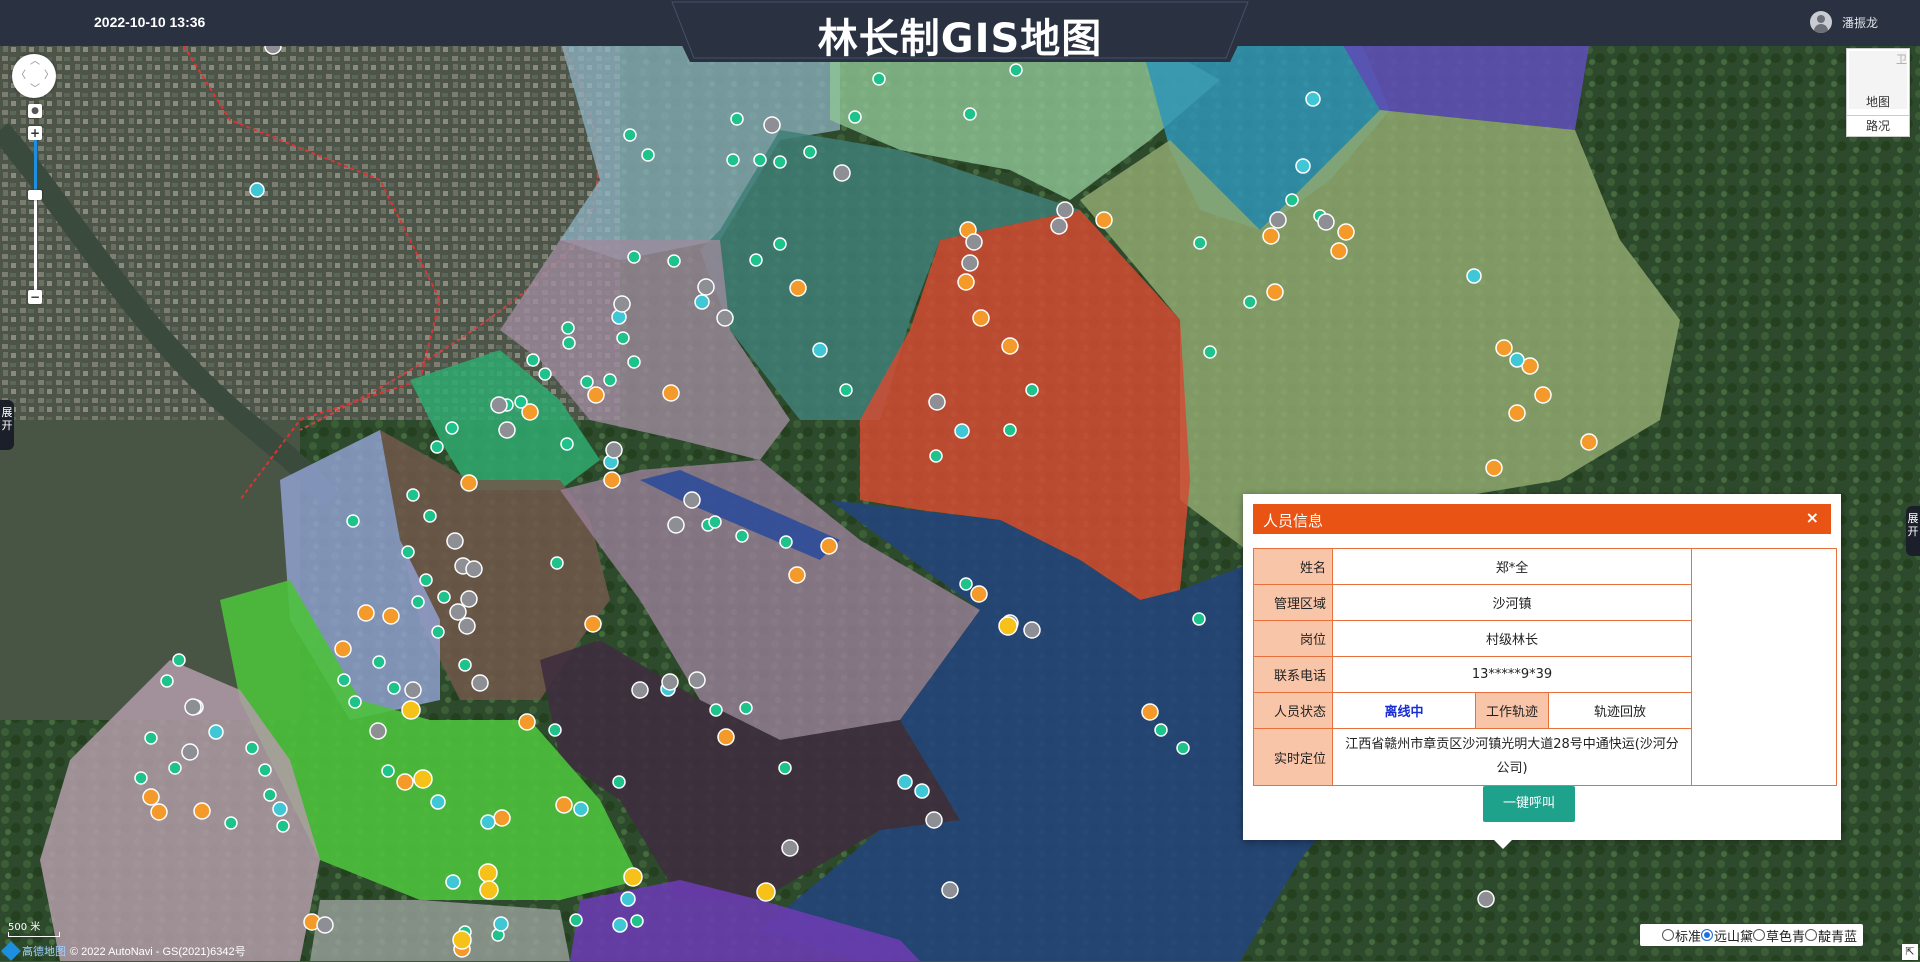  I want to click on title-banner: 林长制GIS地图, so click(960, 31).